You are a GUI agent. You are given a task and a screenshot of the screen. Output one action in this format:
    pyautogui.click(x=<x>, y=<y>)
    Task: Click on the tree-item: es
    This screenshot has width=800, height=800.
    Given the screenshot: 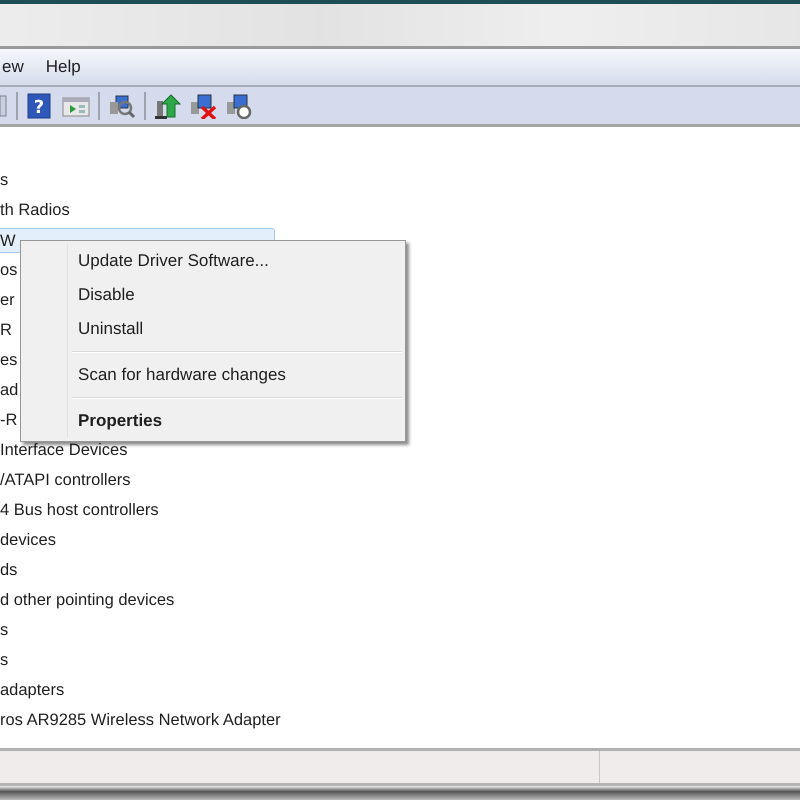 What is the action you would take?
    pyautogui.click(x=9, y=360)
    